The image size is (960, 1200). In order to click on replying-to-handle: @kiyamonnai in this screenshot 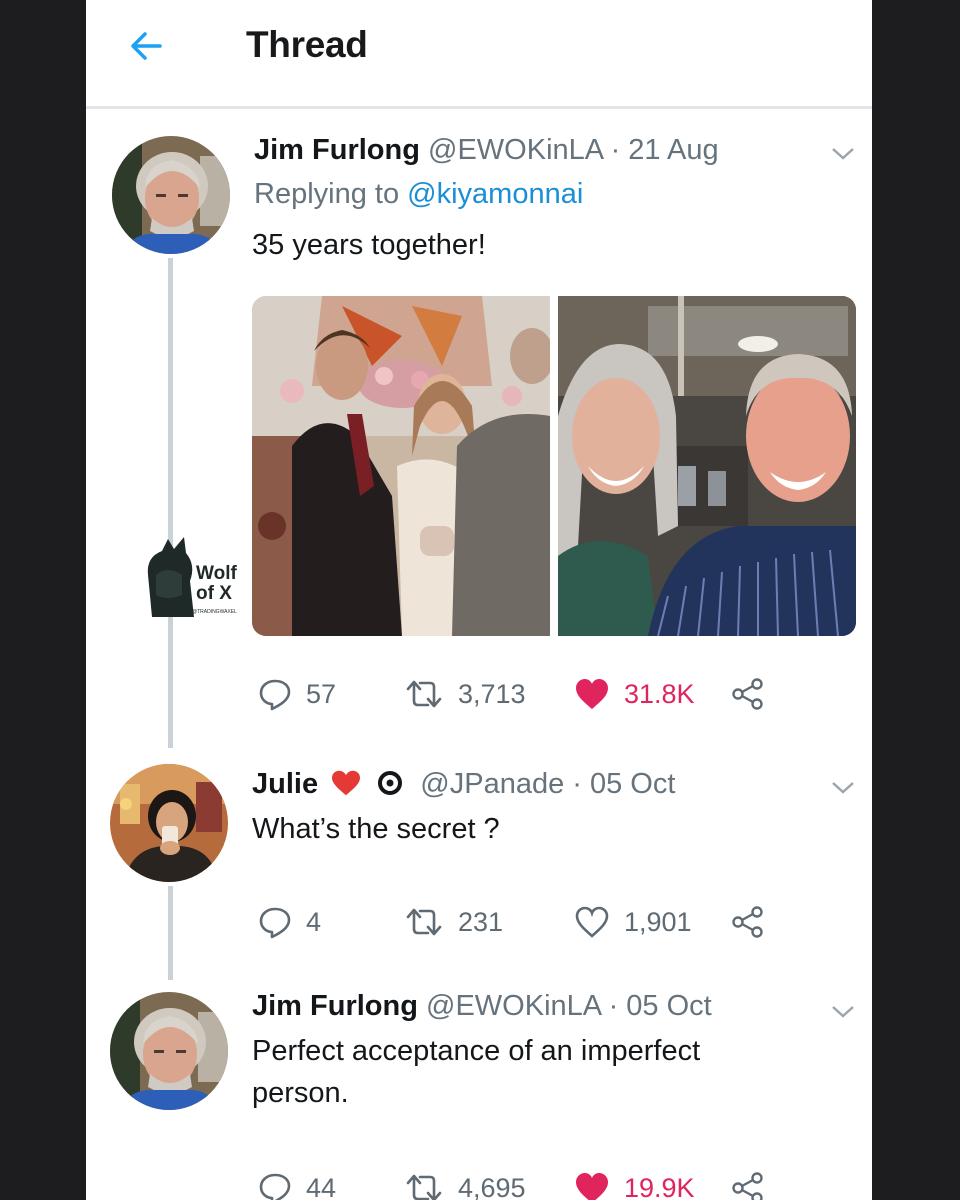, I will do `click(495, 194)`.